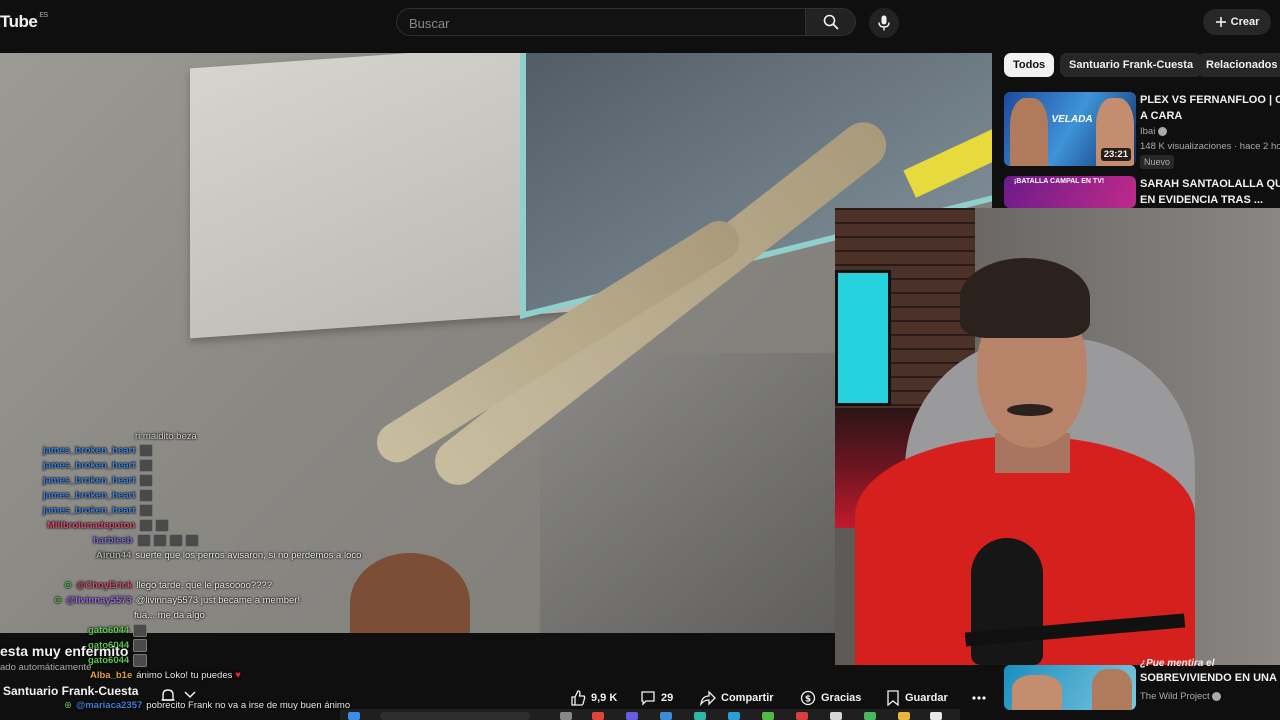  Describe the element at coordinates (1157, 162) in the screenshot. I see `new-badge: Nuevo` at that location.